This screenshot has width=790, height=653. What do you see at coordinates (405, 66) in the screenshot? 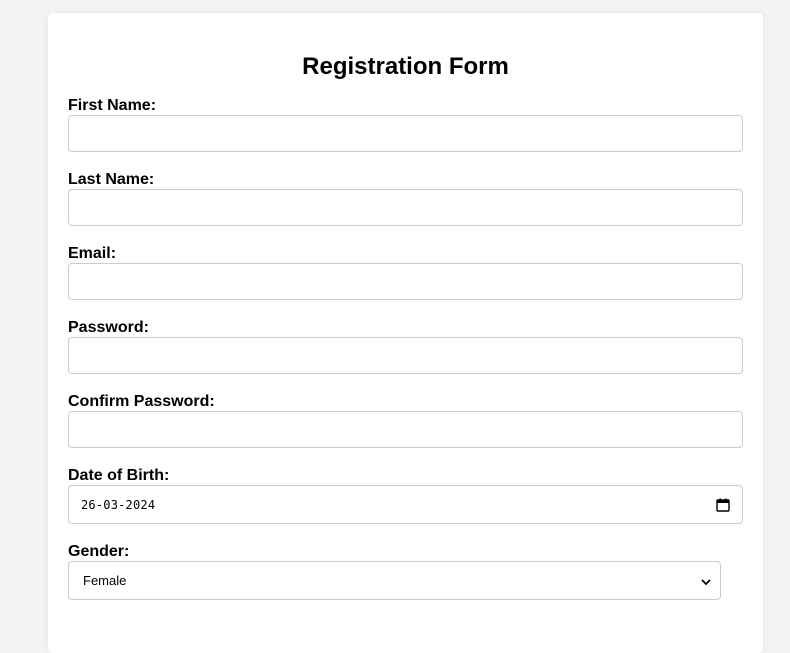
I see `page-title: Registration Form` at bounding box center [405, 66].